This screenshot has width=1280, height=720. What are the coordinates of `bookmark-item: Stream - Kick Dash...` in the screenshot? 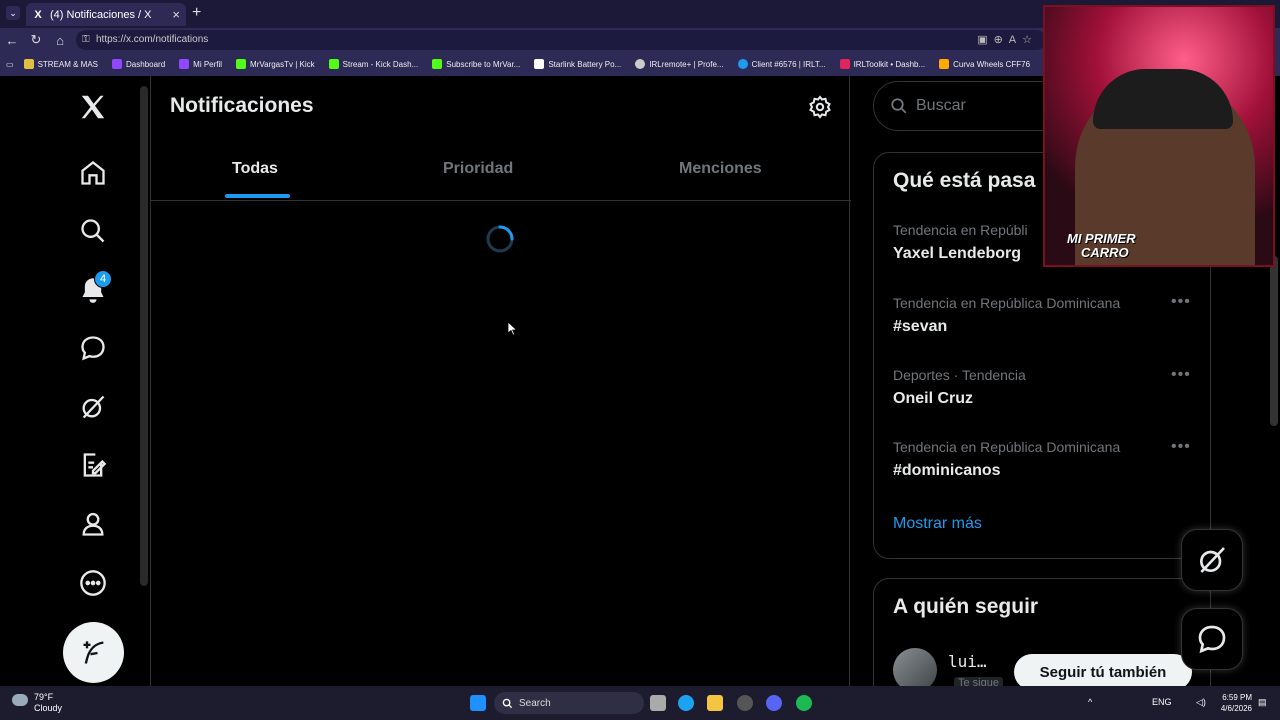 It's located at (373, 64).